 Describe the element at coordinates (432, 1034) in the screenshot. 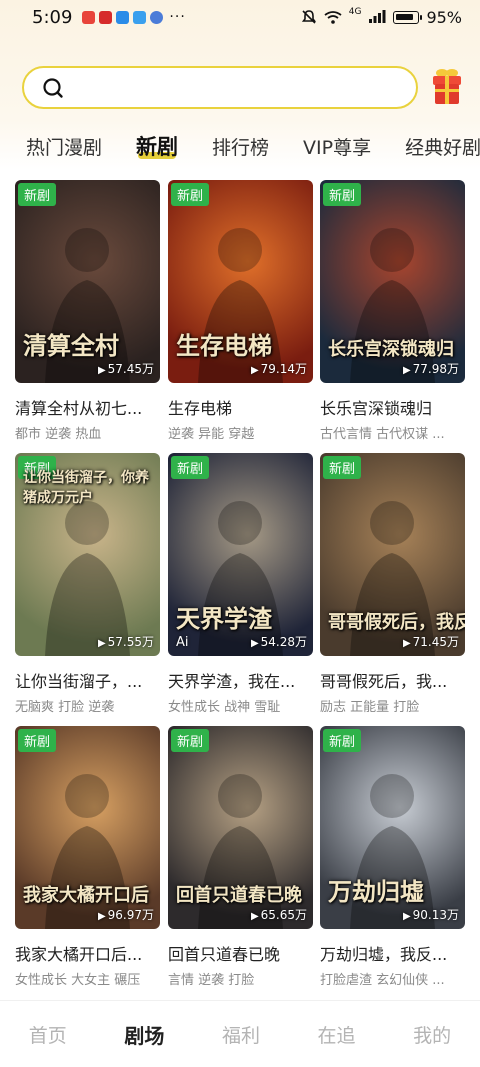

I see `nav-profile: 我的` at that location.